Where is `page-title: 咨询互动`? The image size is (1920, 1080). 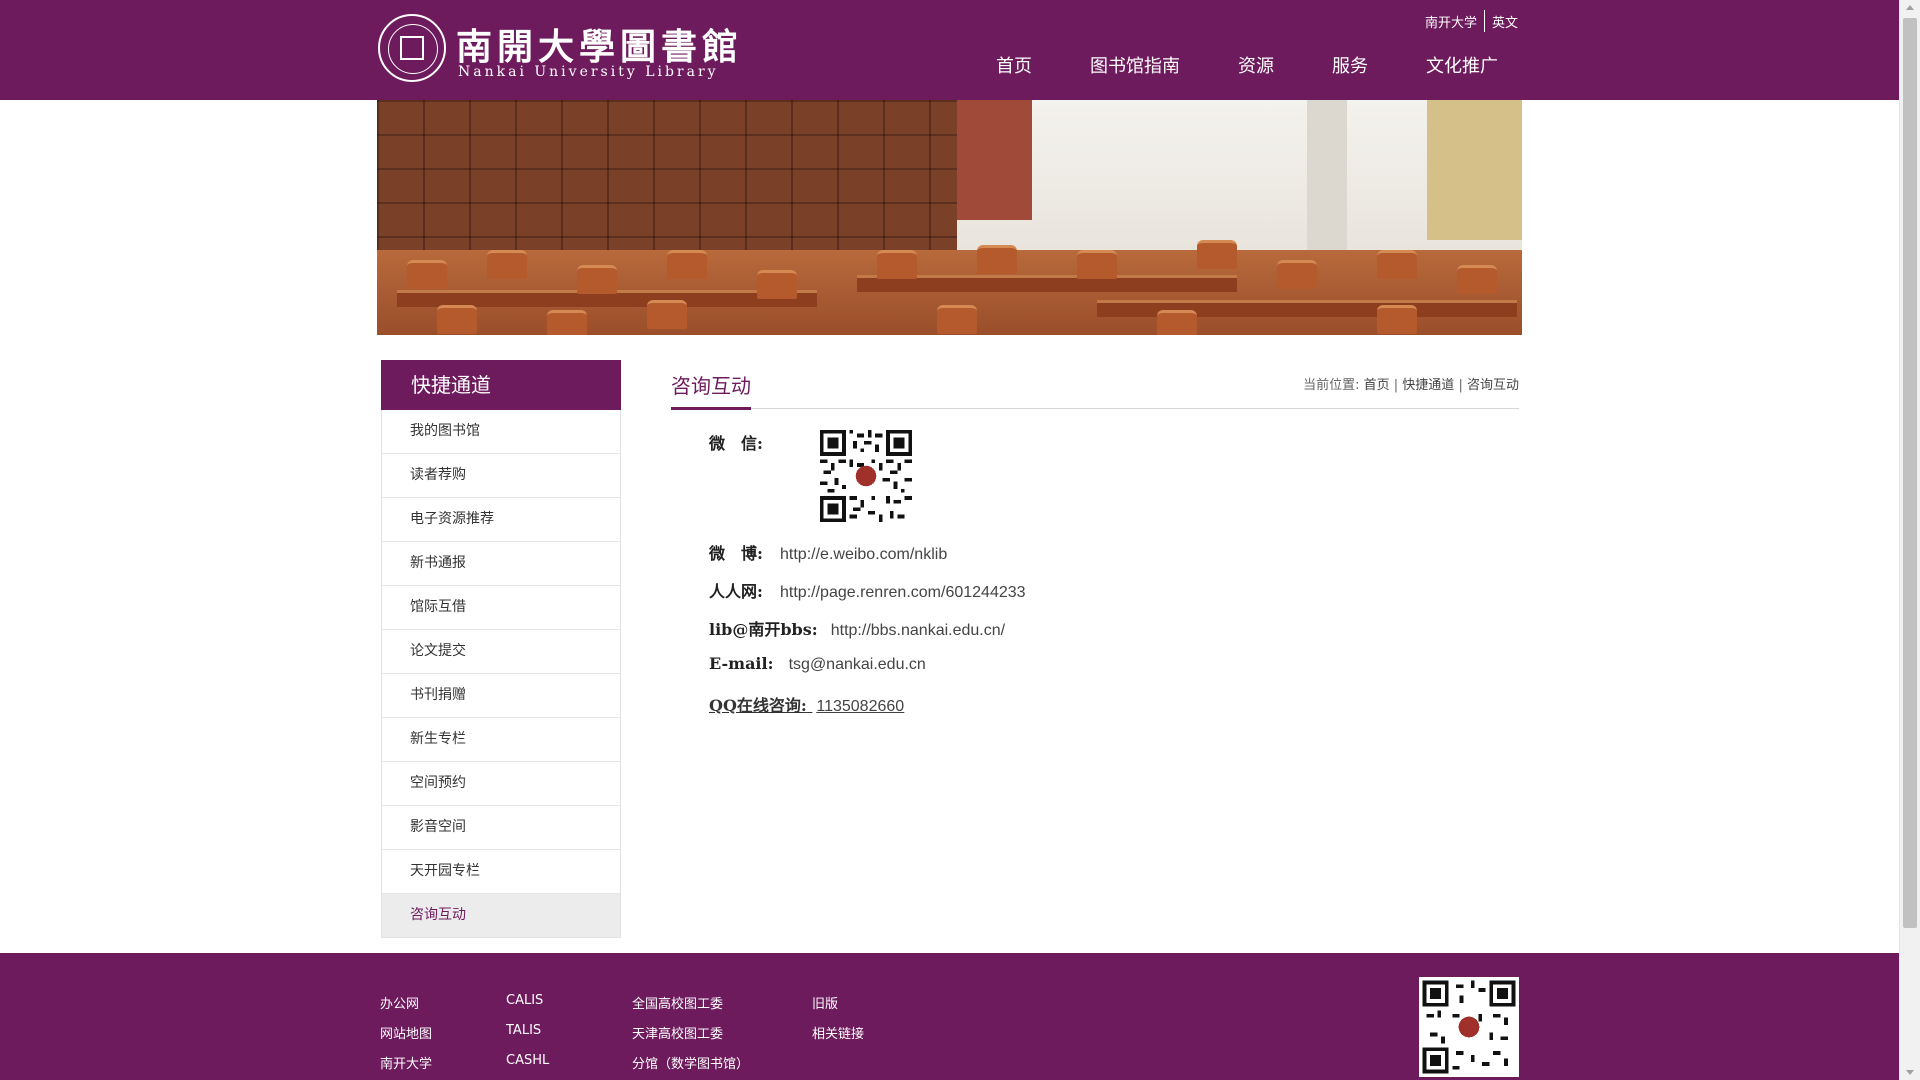 page-title: 咨询互动 is located at coordinates (711, 386).